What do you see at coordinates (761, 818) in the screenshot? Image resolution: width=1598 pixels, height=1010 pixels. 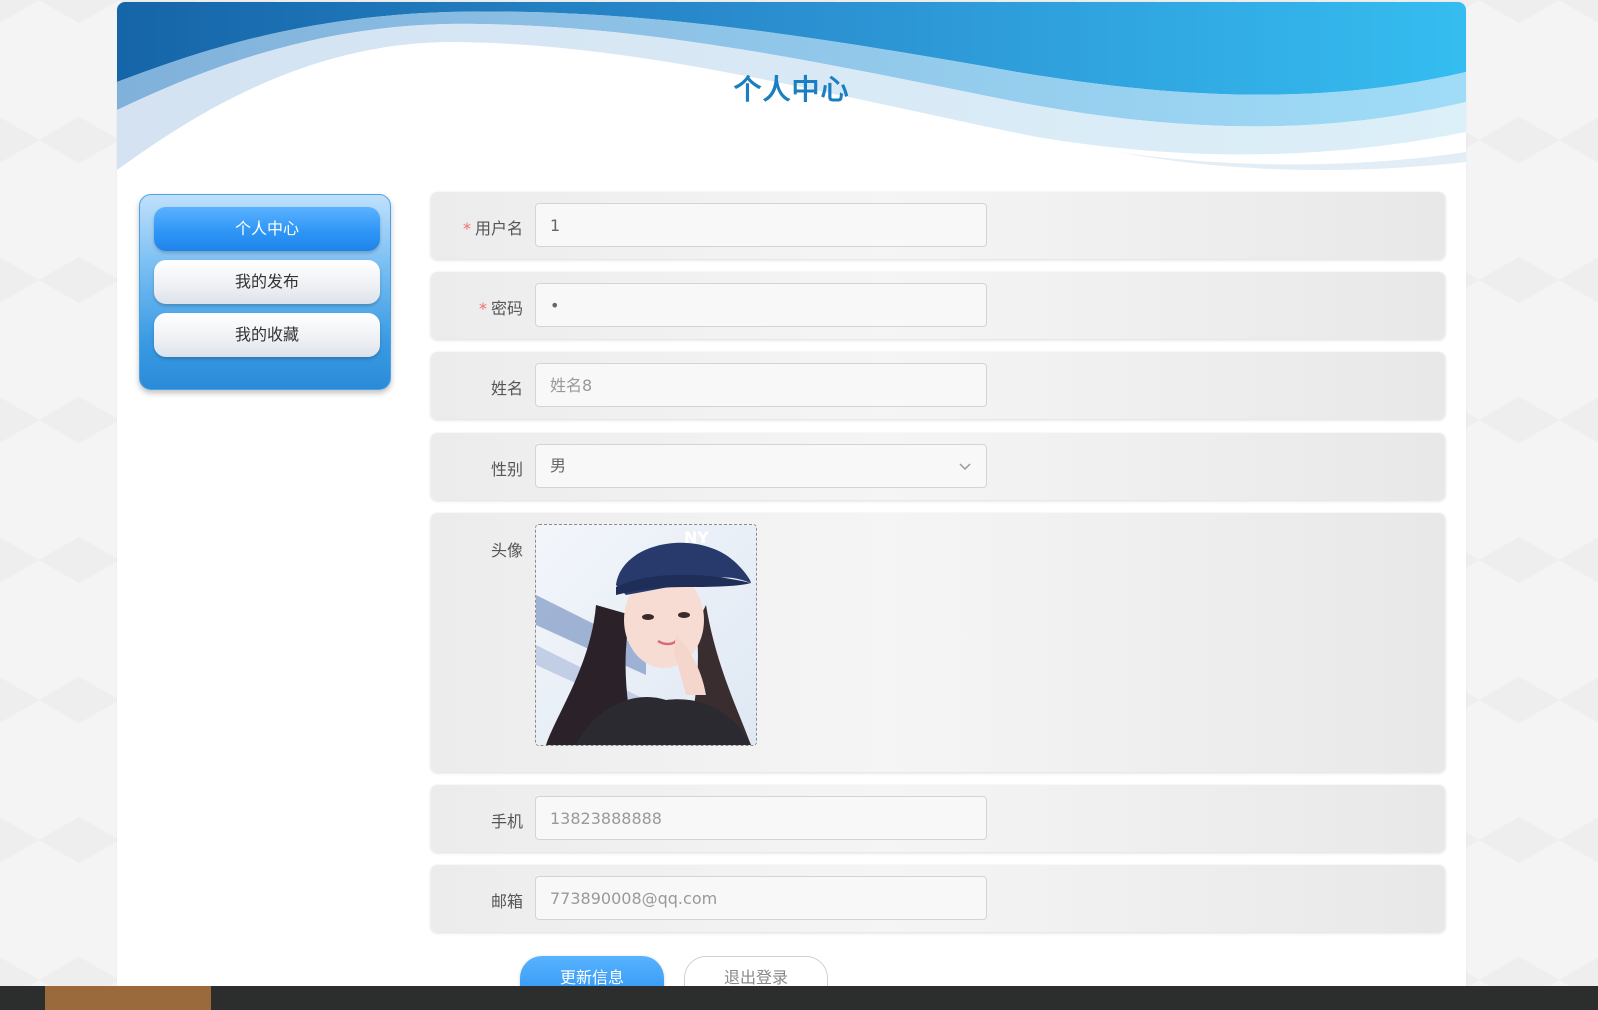 I see `phone-input` at bounding box center [761, 818].